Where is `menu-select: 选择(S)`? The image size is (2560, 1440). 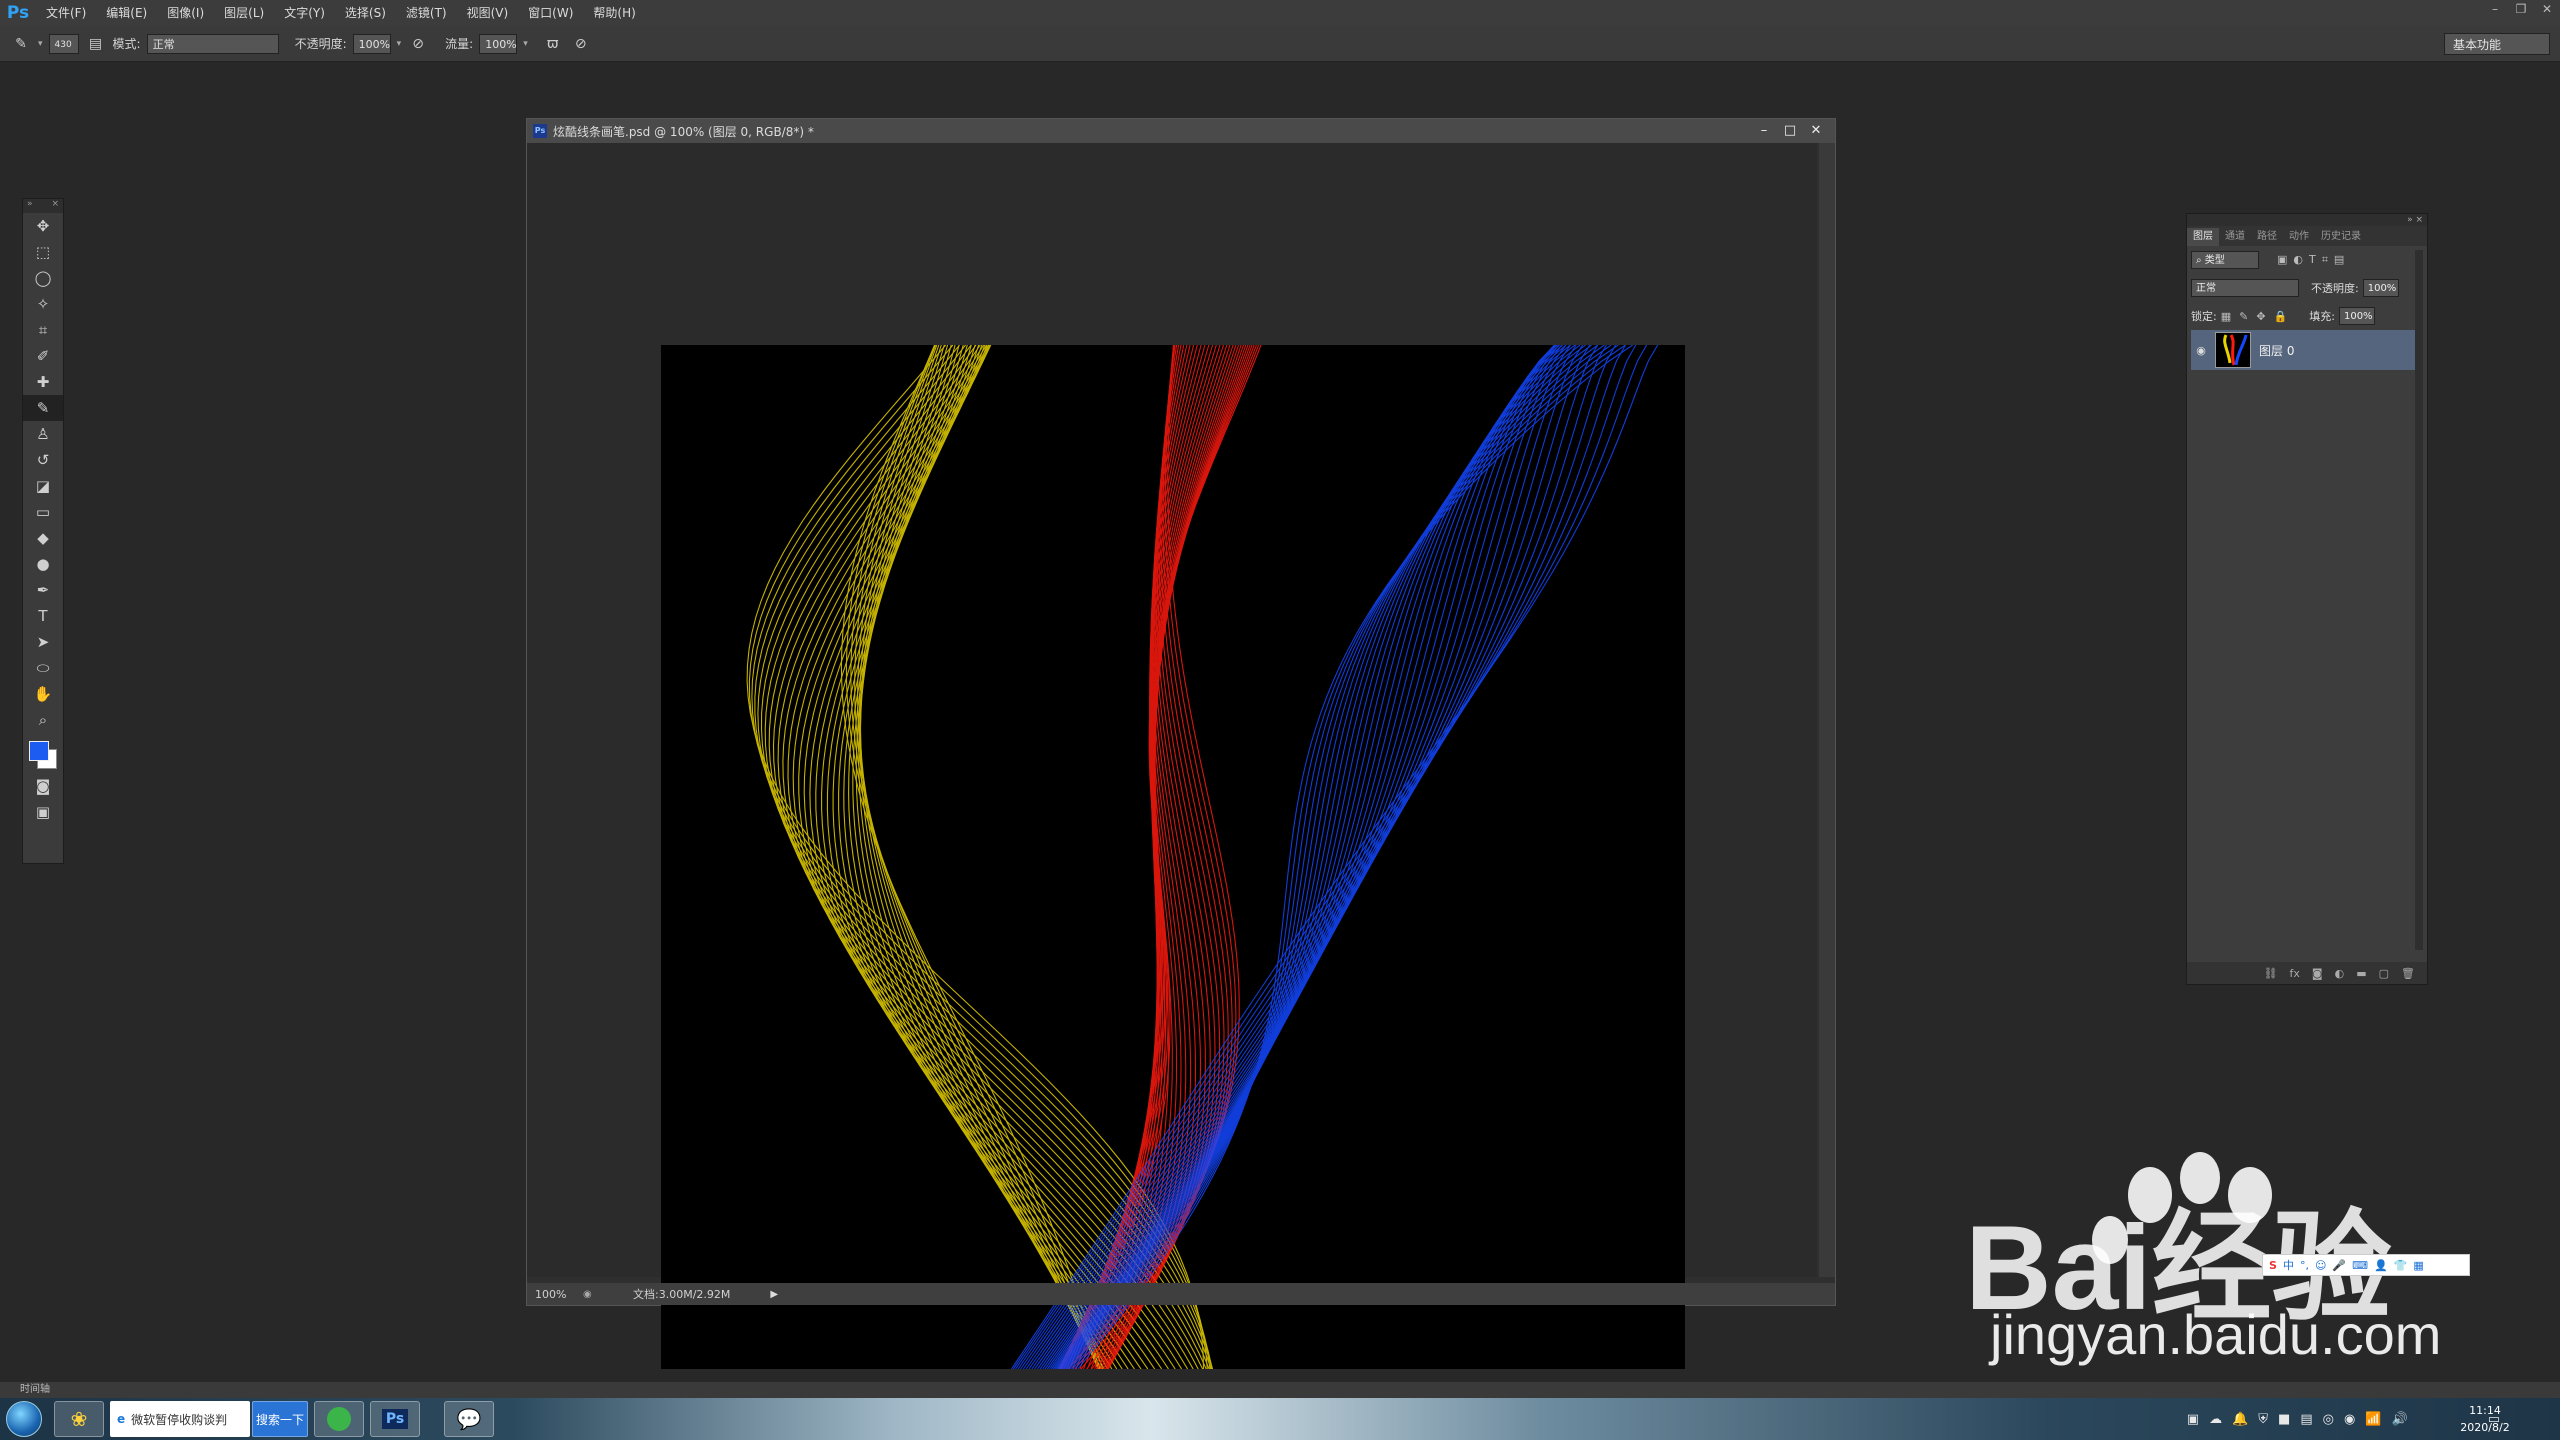 menu-select: 选择(S) is located at coordinates (365, 13).